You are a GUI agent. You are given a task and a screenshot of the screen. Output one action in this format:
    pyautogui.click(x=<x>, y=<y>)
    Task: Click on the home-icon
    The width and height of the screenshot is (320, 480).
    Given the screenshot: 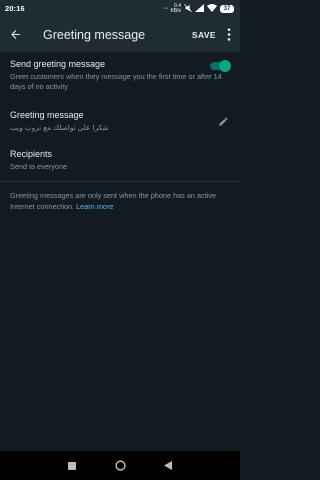 What is the action you would take?
    pyautogui.click(x=120, y=466)
    